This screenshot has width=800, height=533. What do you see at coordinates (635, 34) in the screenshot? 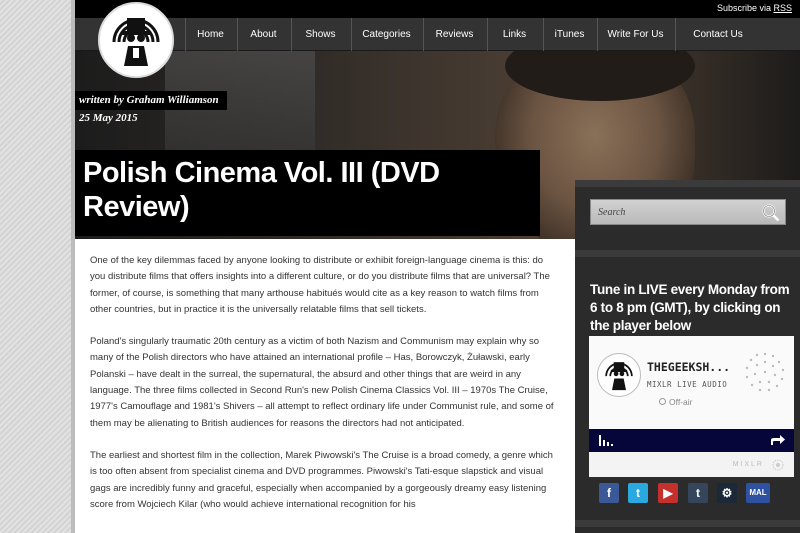
I see `nav-write-for-us: Write For Us` at bounding box center [635, 34].